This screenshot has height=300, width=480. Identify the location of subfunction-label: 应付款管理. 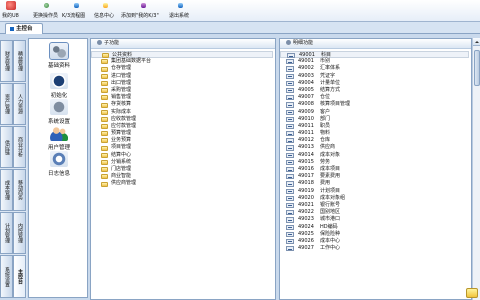
(124, 125).